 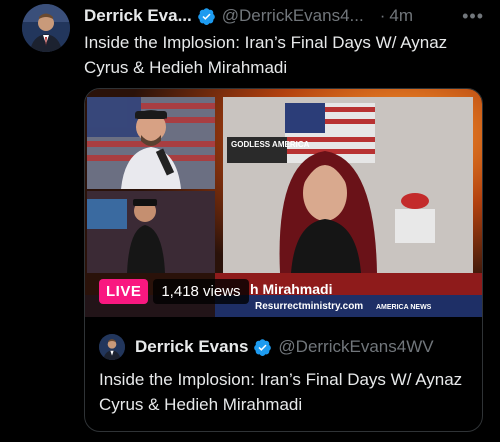 What do you see at coordinates (192, 346) in the screenshot?
I see `quoted-author-name: Derrick Evans` at bounding box center [192, 346].